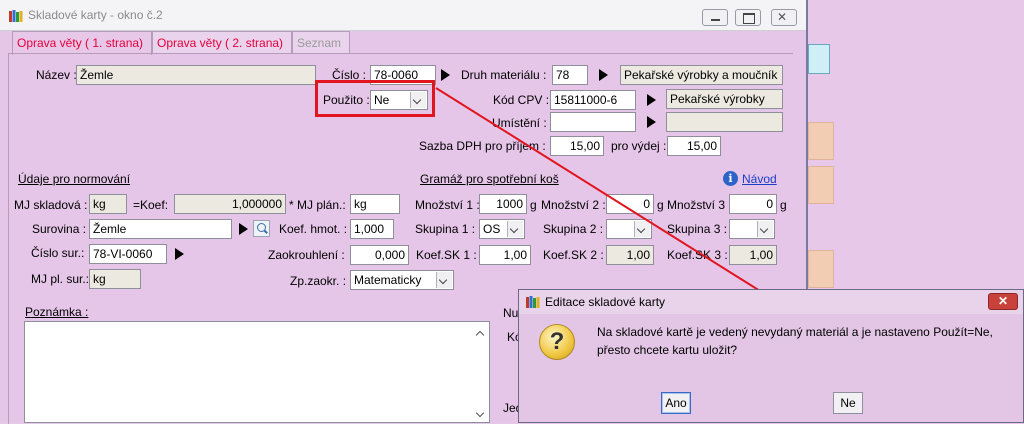  What do you see at coordinates (667, 350) in the screenshot?
I see `dialog-message-line2: přesto chcete kartu uložit?` at bounding box center [667, 350].